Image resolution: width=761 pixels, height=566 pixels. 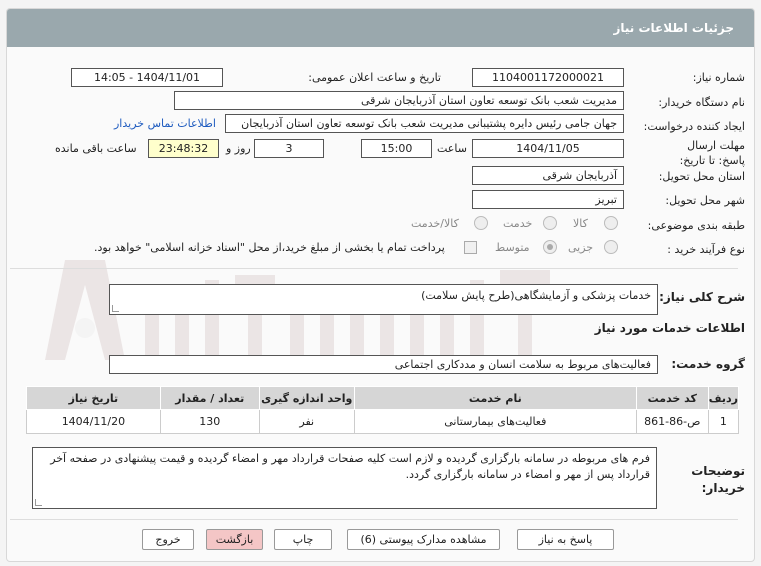 I want to click on need-description-label: شرح کلی نیاز:, so click(x=702, y=297).